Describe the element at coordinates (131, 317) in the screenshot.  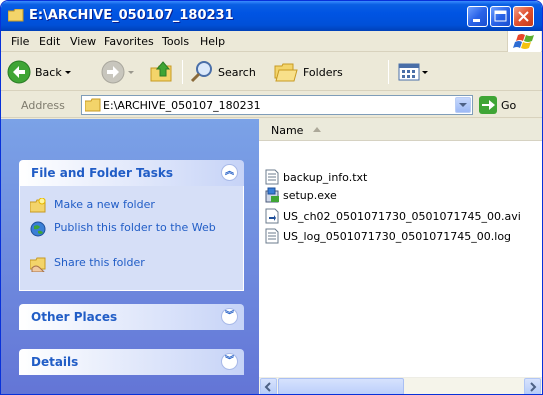
I see `other-places-header: Other Places ︾` at that location.